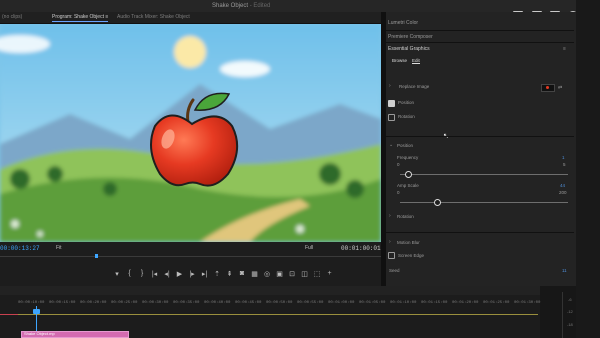 This screenshot has width=600, height=338. Describe the element at coordinates (62, 303) in the screenshot. I see `ruler-tick-label: 00:00:15:00` at that location.